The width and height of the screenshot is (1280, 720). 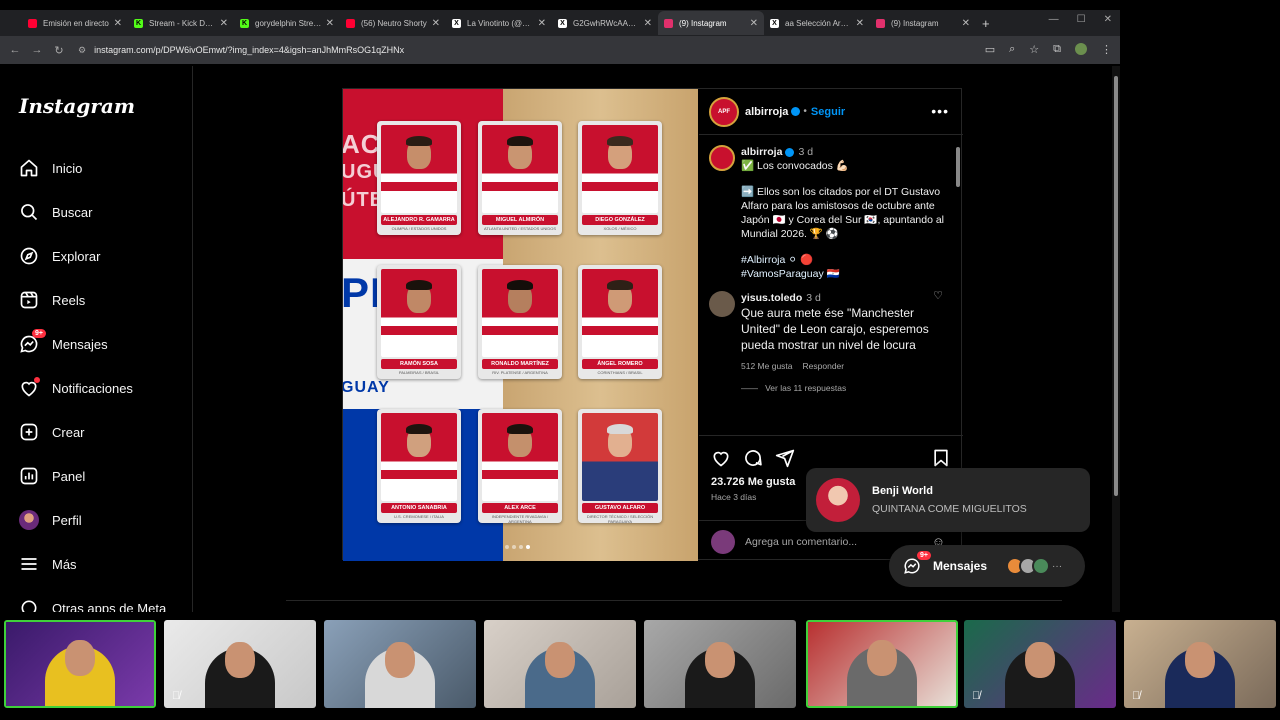 What do you see at coordinates (753, 482) in the screenshot?
I see `likes-count: 23.726 Me gusta` at bounding box center [753, 482].